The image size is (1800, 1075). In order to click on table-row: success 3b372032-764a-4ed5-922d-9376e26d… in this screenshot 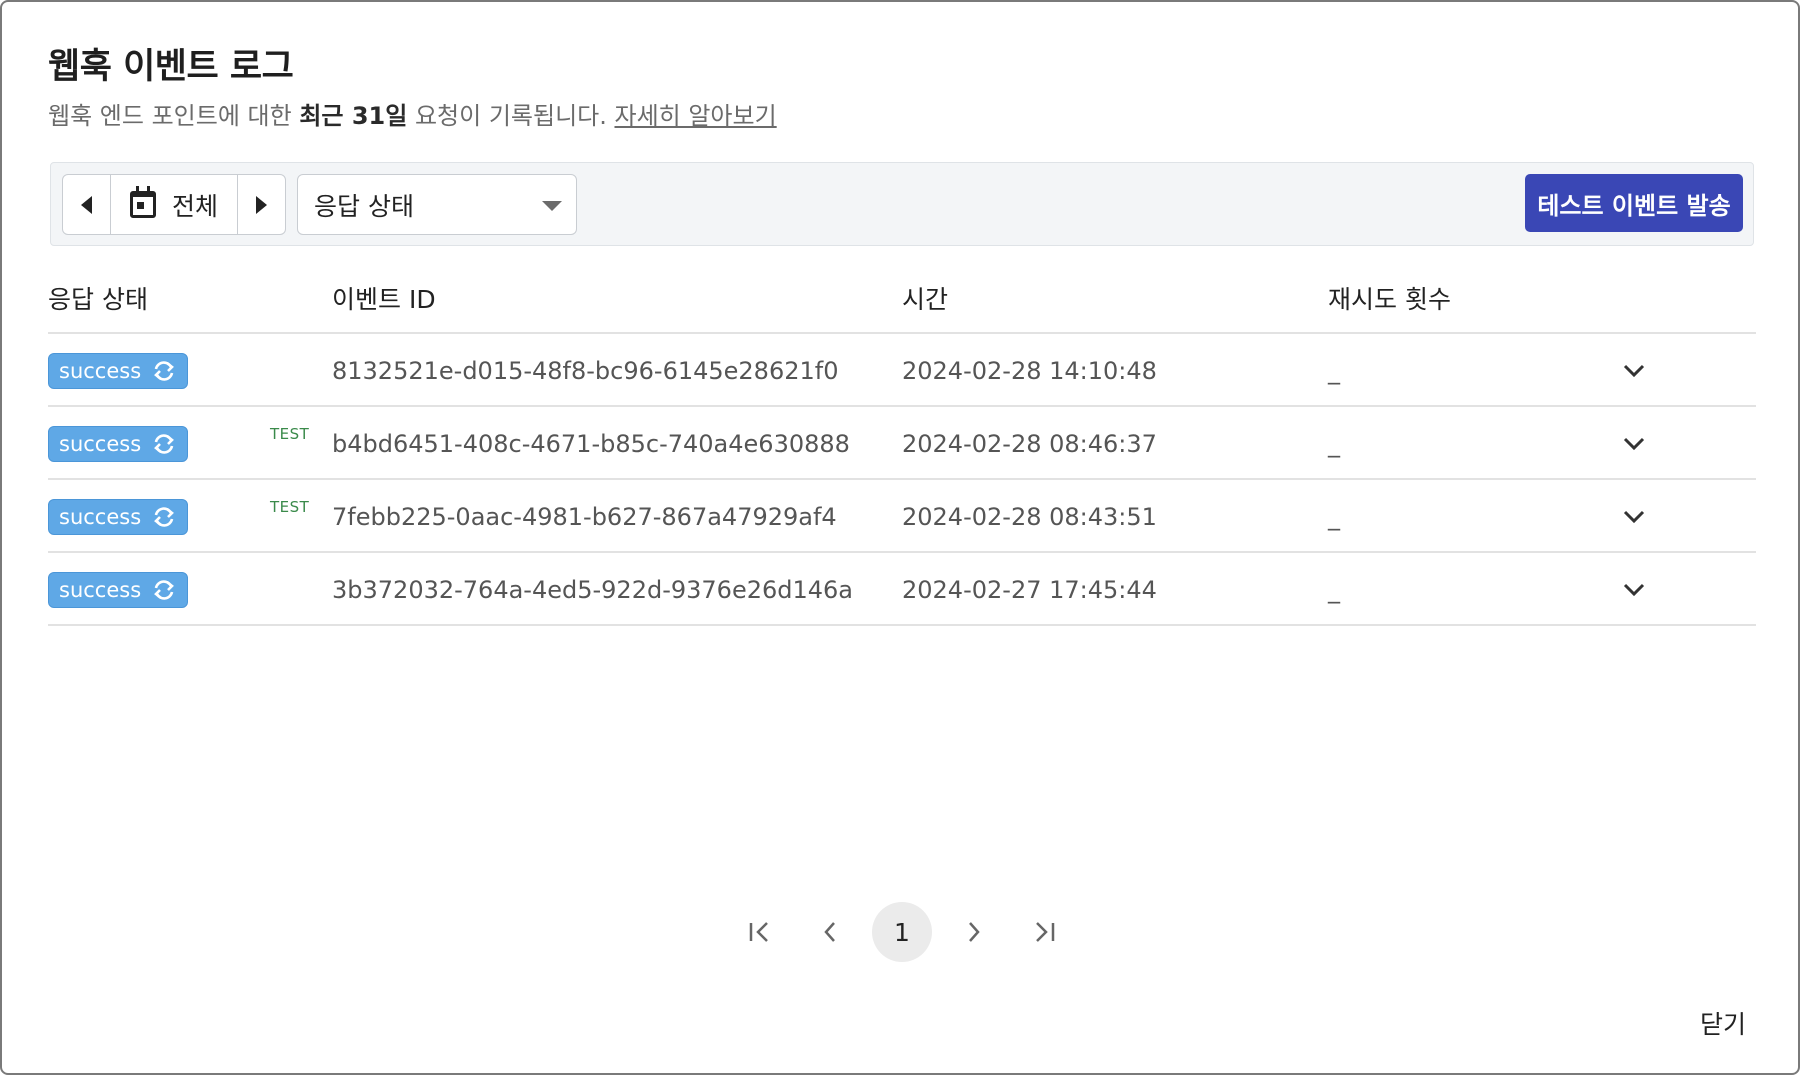, I will do `click(902, 589)`.